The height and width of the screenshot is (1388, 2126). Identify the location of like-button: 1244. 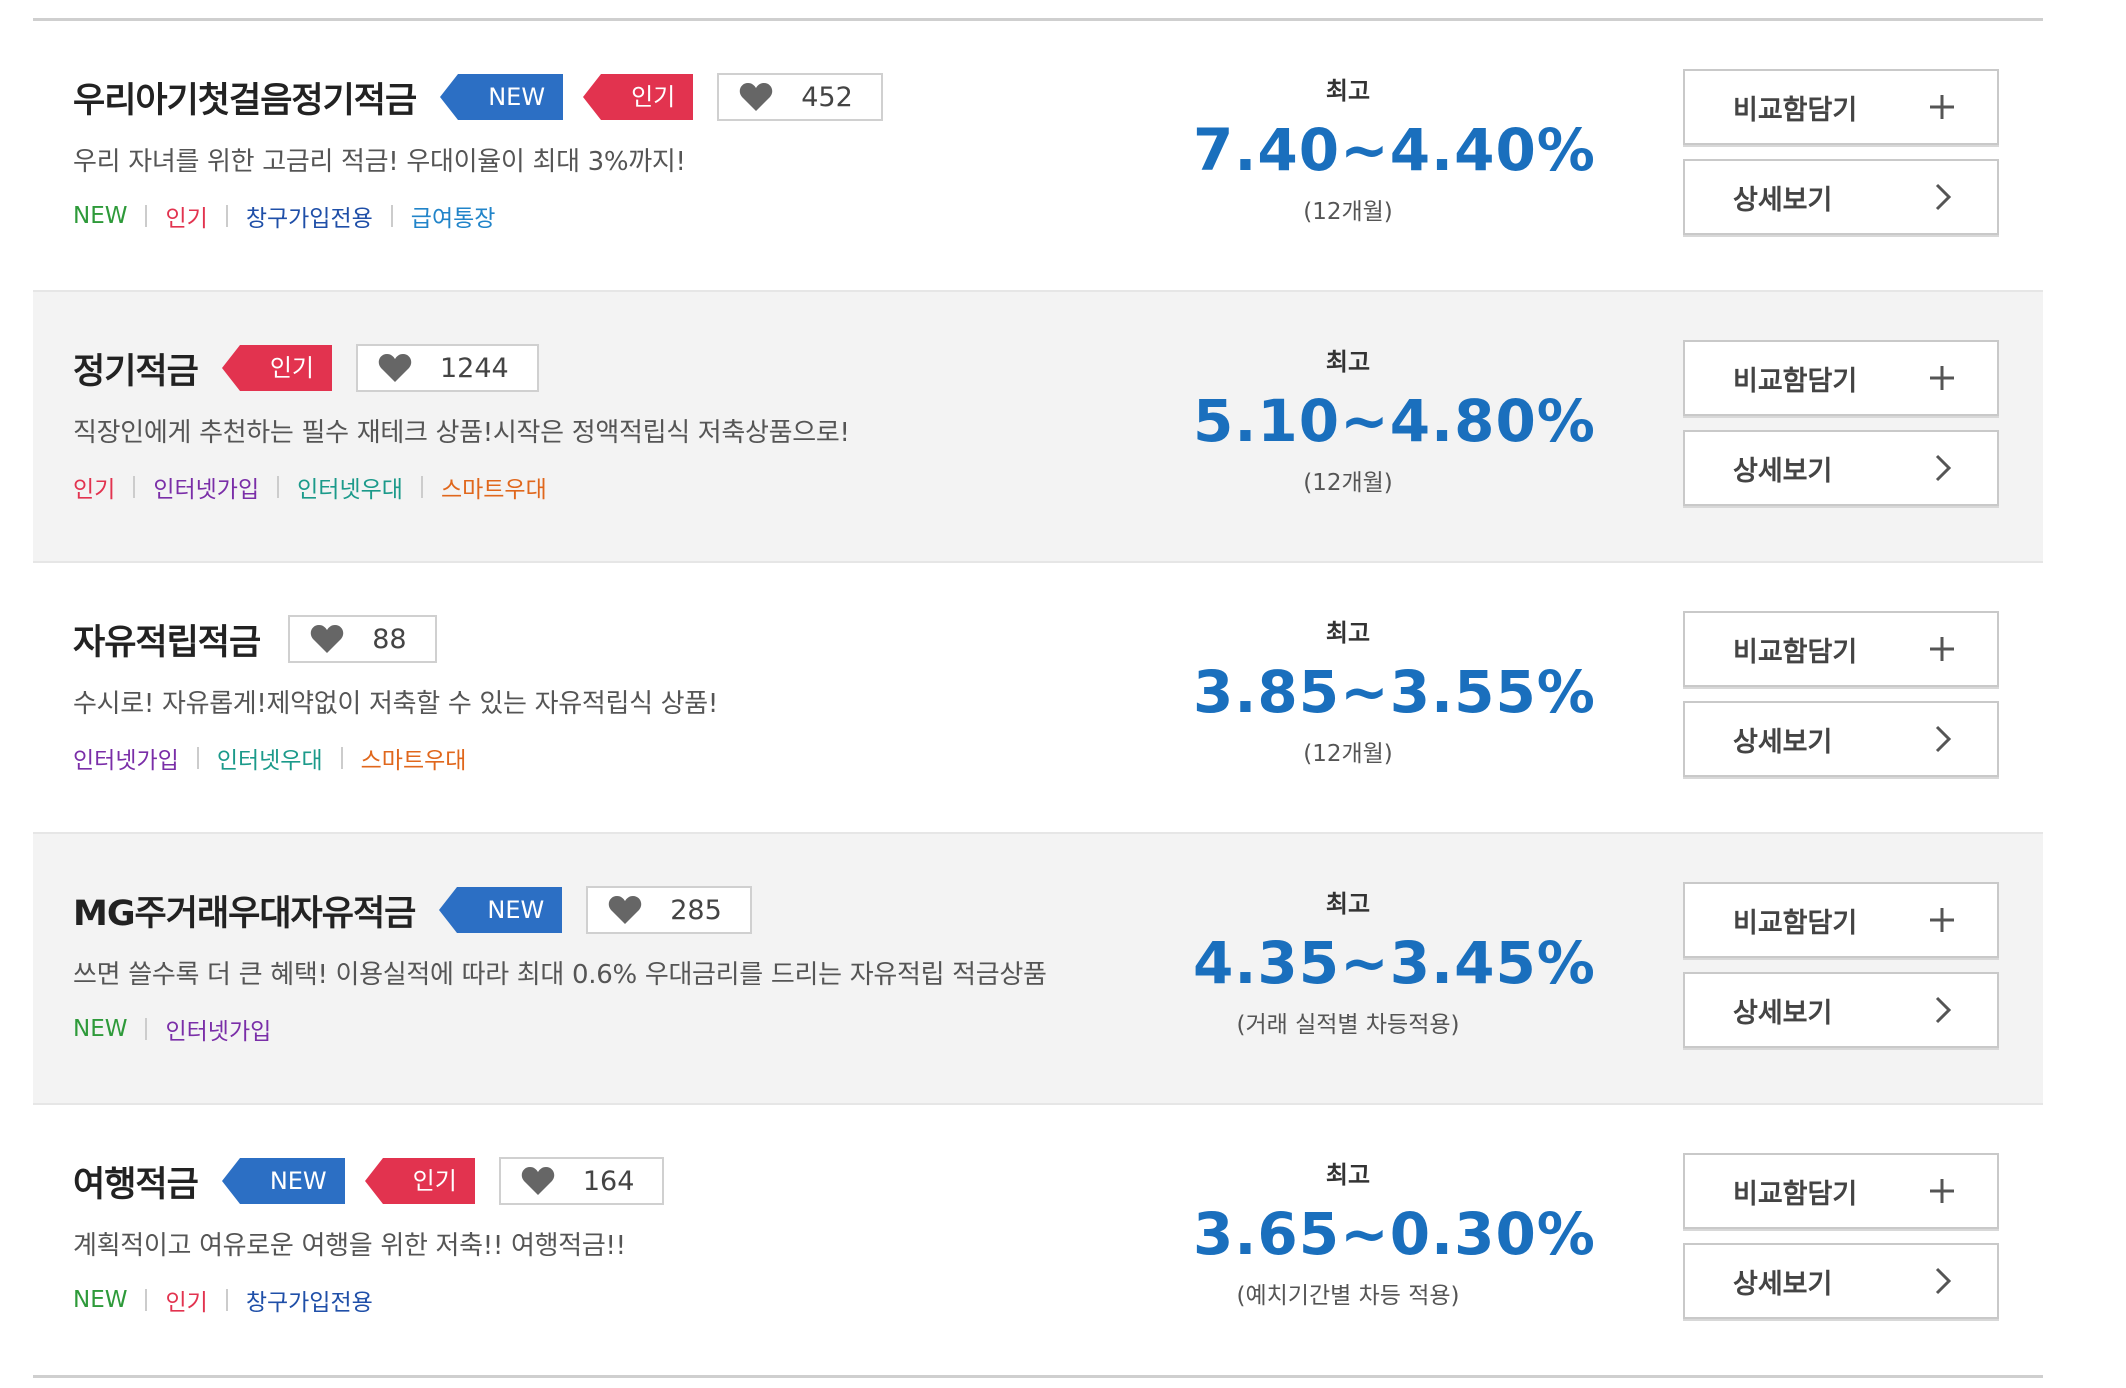
(447, 368).